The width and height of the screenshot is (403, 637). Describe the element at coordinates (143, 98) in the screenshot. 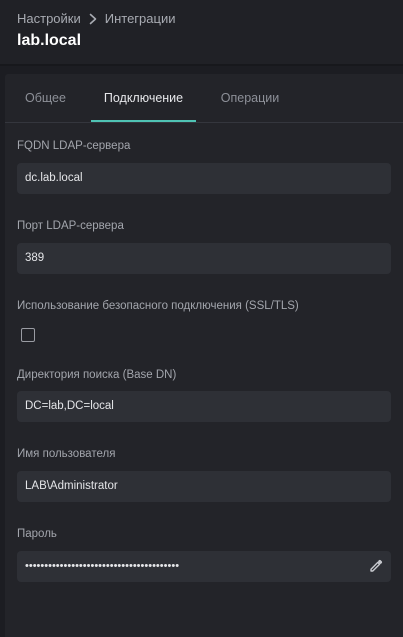

I see `tab-connection: Подключение` at that location.